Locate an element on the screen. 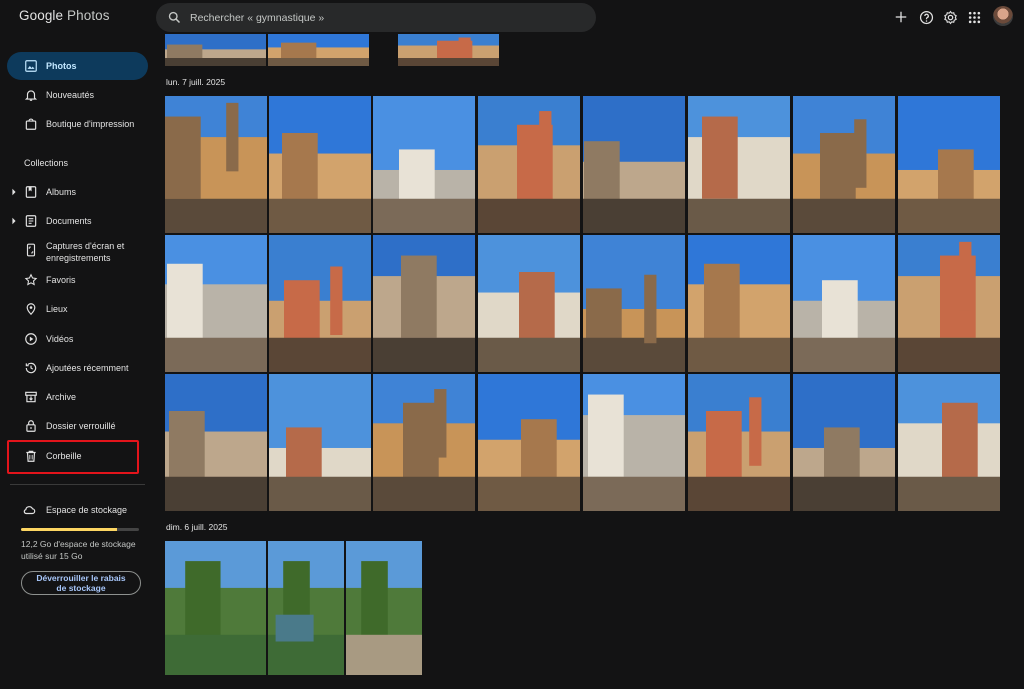 The height and width of the screenshot is (689, 1024). search-input is located at coordinates (385, 17).